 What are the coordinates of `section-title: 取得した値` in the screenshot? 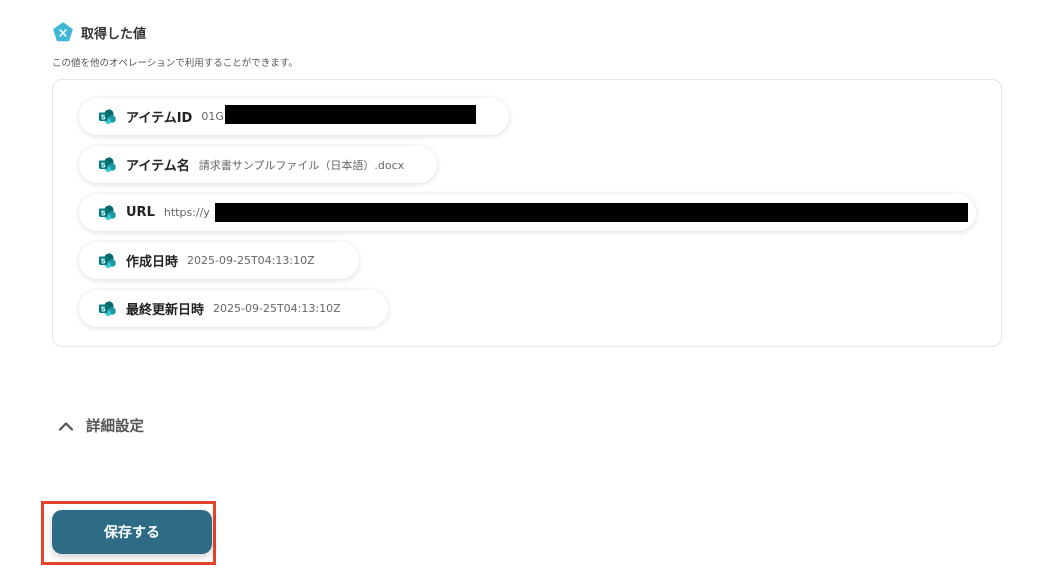 It's located at (114, 34).